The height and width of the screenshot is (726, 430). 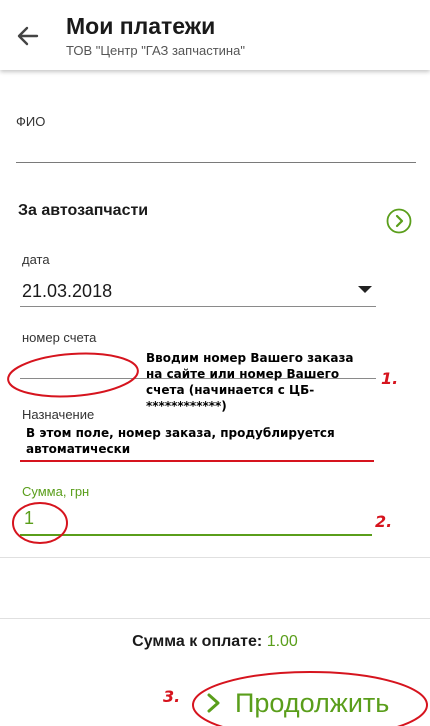 I want to click on continue-label: Продолжить, so click(x=312, y=702).